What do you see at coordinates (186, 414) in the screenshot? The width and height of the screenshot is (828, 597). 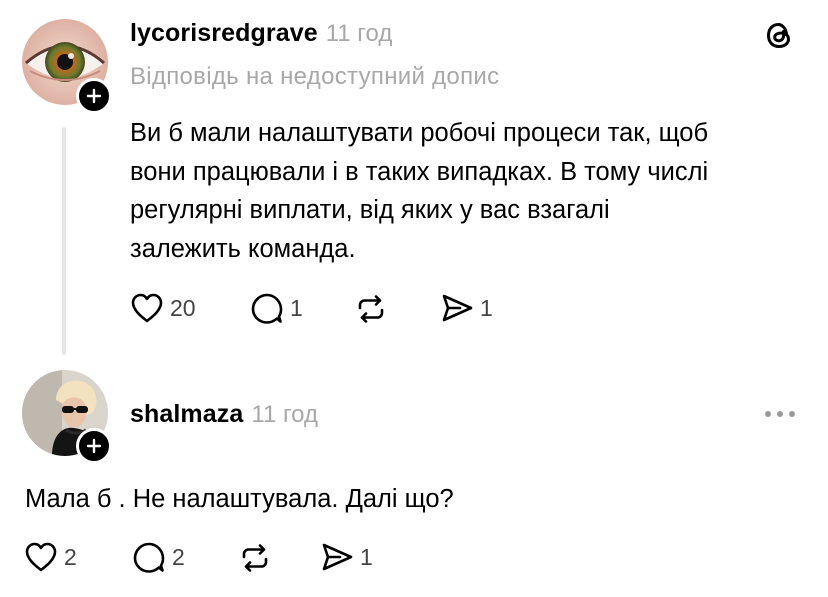 I see `username: shalmaza` at bounding box center [186, 414].